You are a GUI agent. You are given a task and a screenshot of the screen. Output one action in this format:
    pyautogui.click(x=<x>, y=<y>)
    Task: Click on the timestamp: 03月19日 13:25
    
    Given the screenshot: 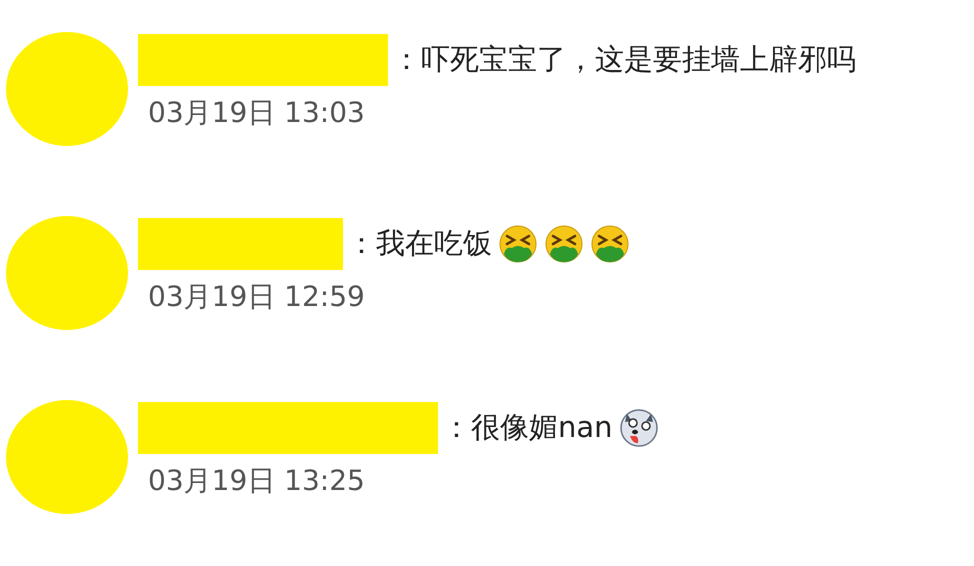 What is the action you would take?
    pyautogui.click(x=257, y=481)
    